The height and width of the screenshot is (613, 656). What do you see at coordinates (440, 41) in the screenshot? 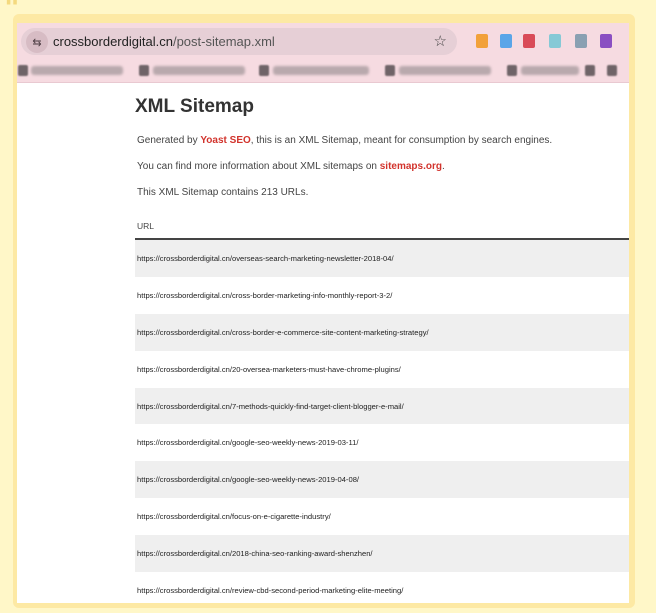
I see `bookmark-star-icon: ☆` at bounding box center [440, 41].